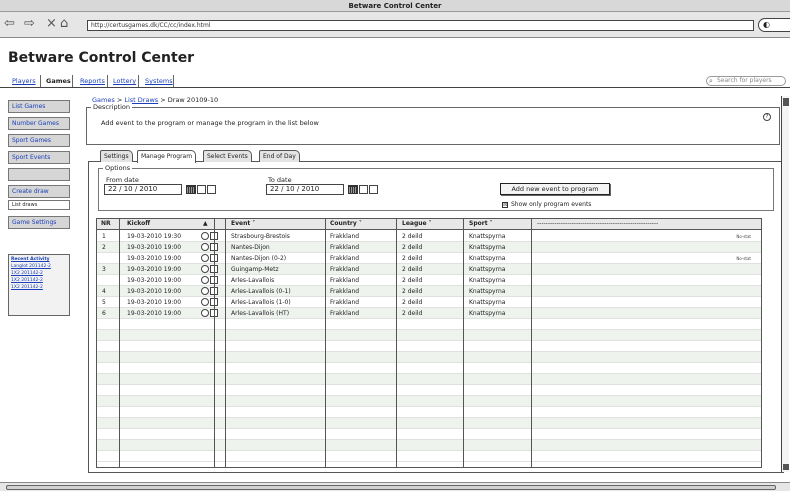 The image size is (790, 491). I want to click on back-arrow-icon: ⇦, so click(9, 24).